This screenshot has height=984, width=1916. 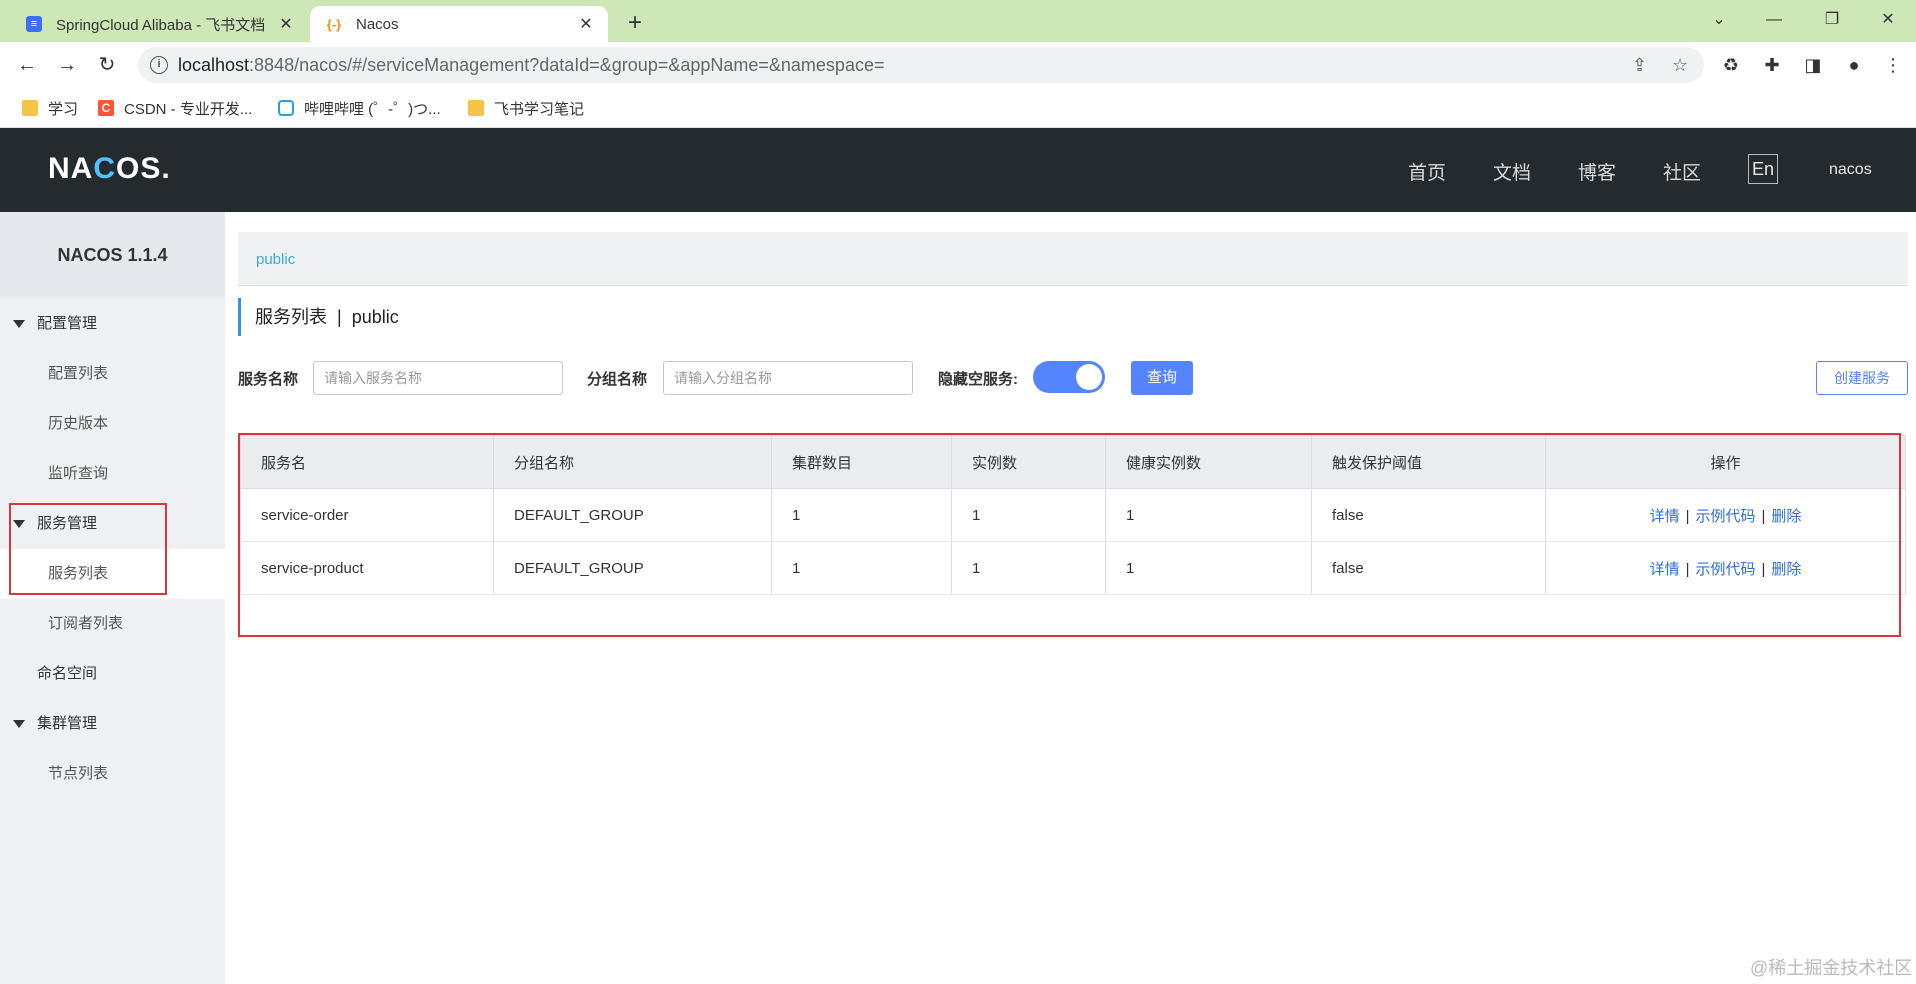 I want to click on group-name-label: 分组名称, so click(x=617, y=379).